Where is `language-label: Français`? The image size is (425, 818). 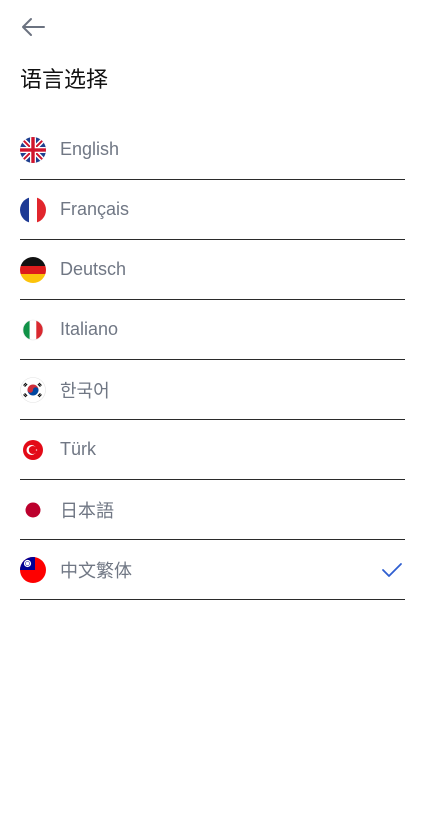
language-label: Français is located at coordinates (95, 209).